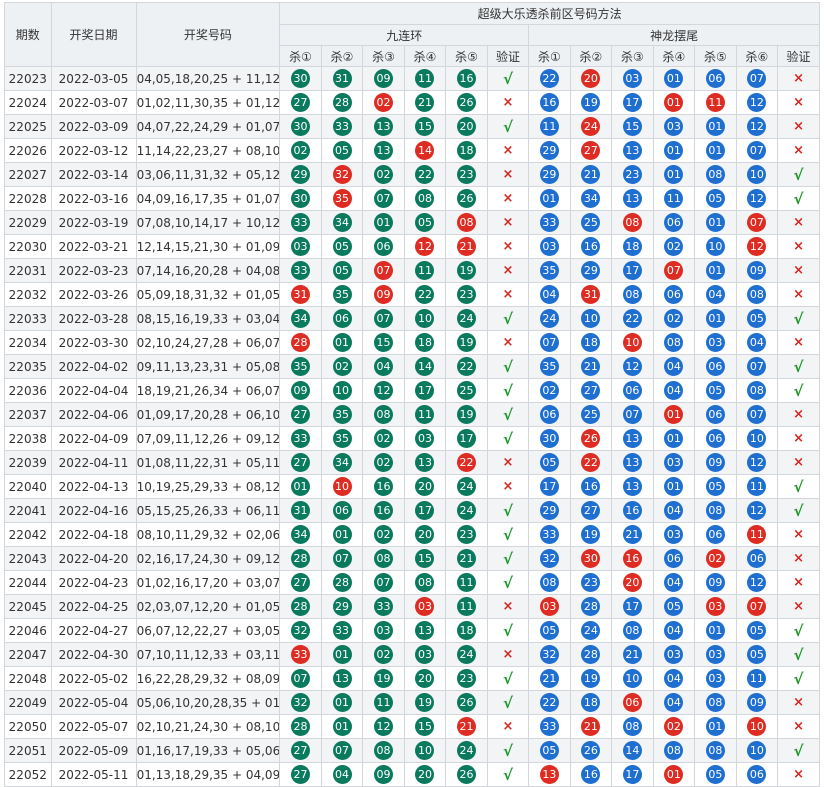 The image size is (824, 787). Describe the element at coordinates (591, 150) in the screenshot. I see `kill-cell: 27` at that location.